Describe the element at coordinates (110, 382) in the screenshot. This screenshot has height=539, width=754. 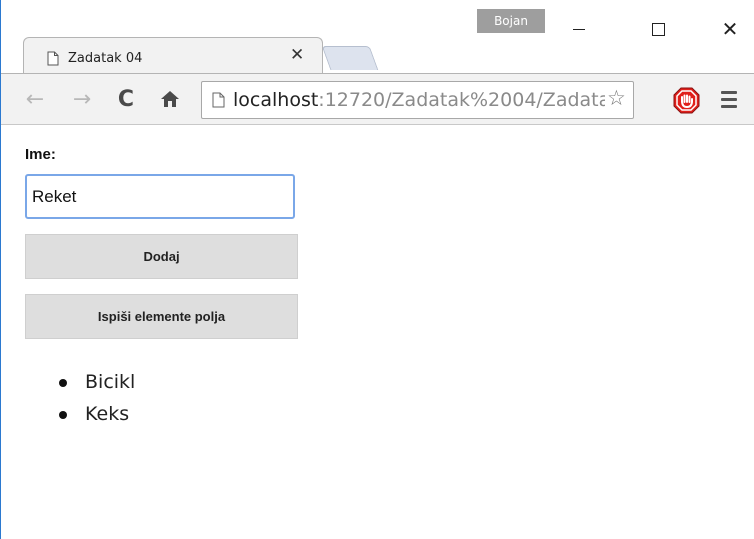
I see `list-item-text: Bicikl` at that location.